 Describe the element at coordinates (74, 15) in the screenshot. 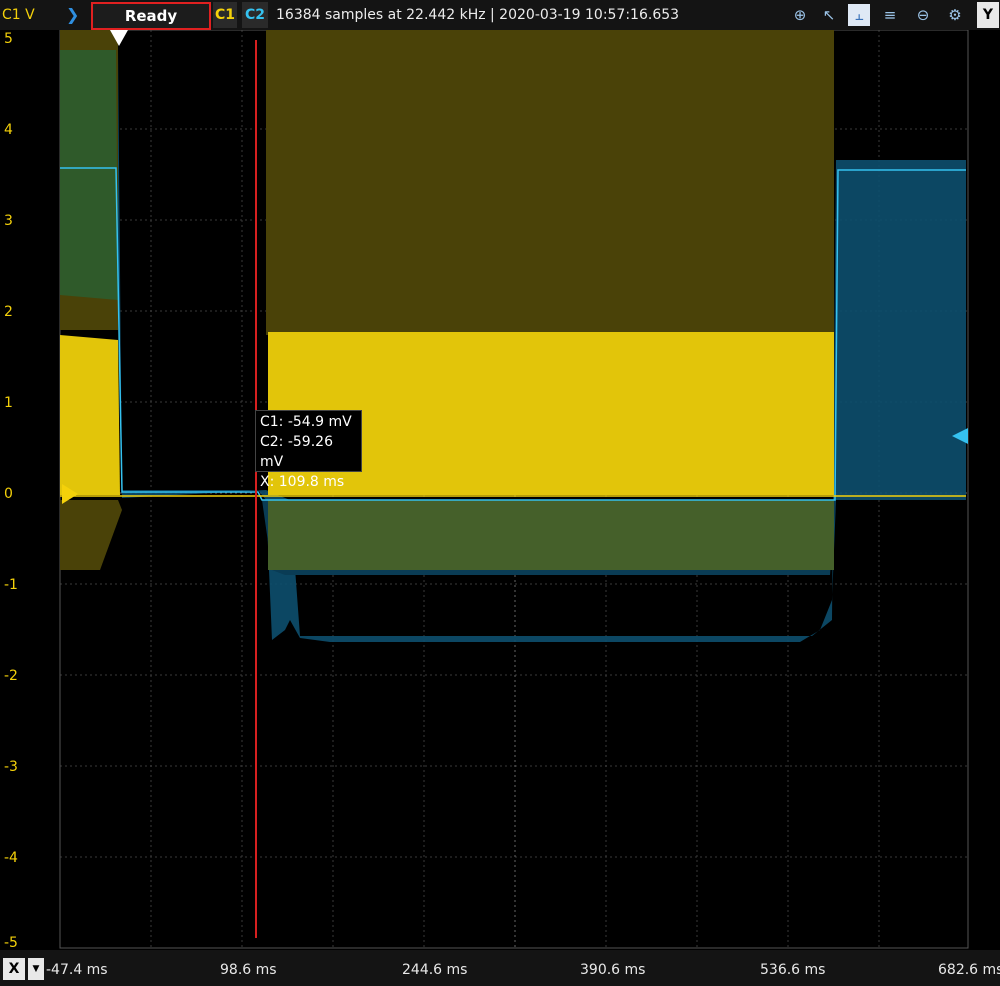

I see `expand-chevron-icon: ❯` at that location.